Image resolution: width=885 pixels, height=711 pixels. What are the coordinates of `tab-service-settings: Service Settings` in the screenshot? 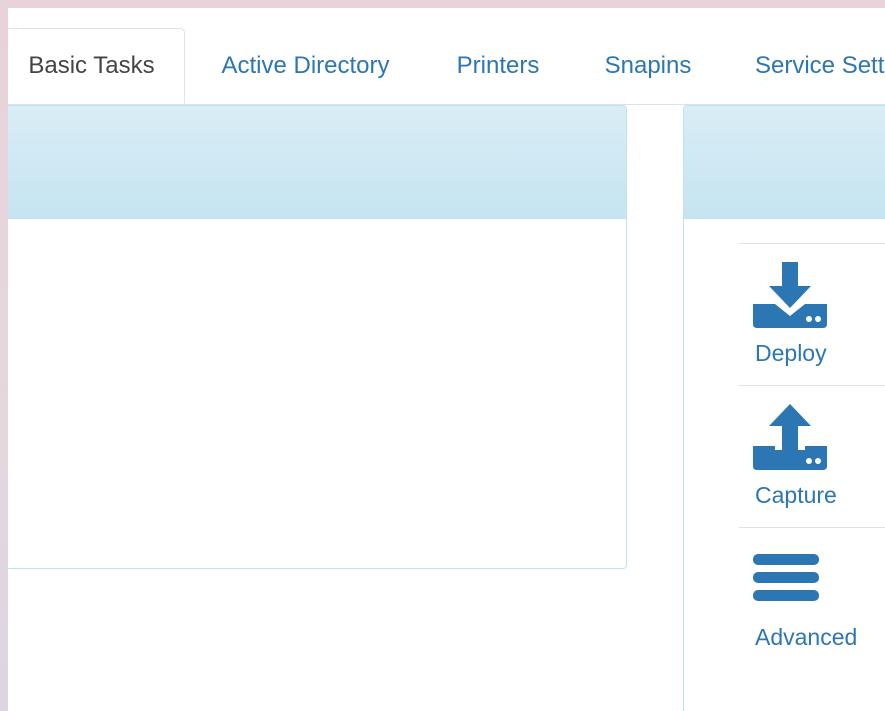 It's located at (820, 66).